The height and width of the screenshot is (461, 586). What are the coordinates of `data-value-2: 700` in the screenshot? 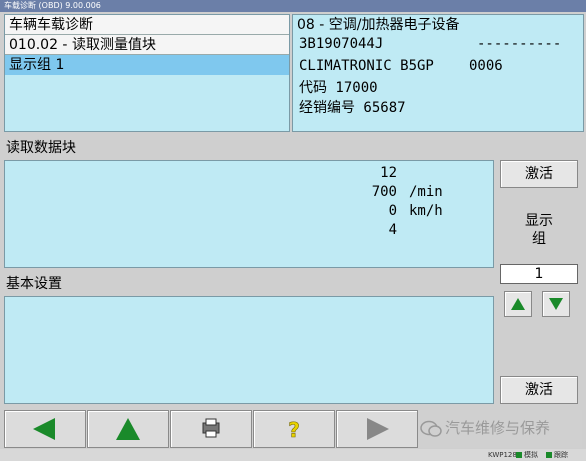 It's located at (384, 192).